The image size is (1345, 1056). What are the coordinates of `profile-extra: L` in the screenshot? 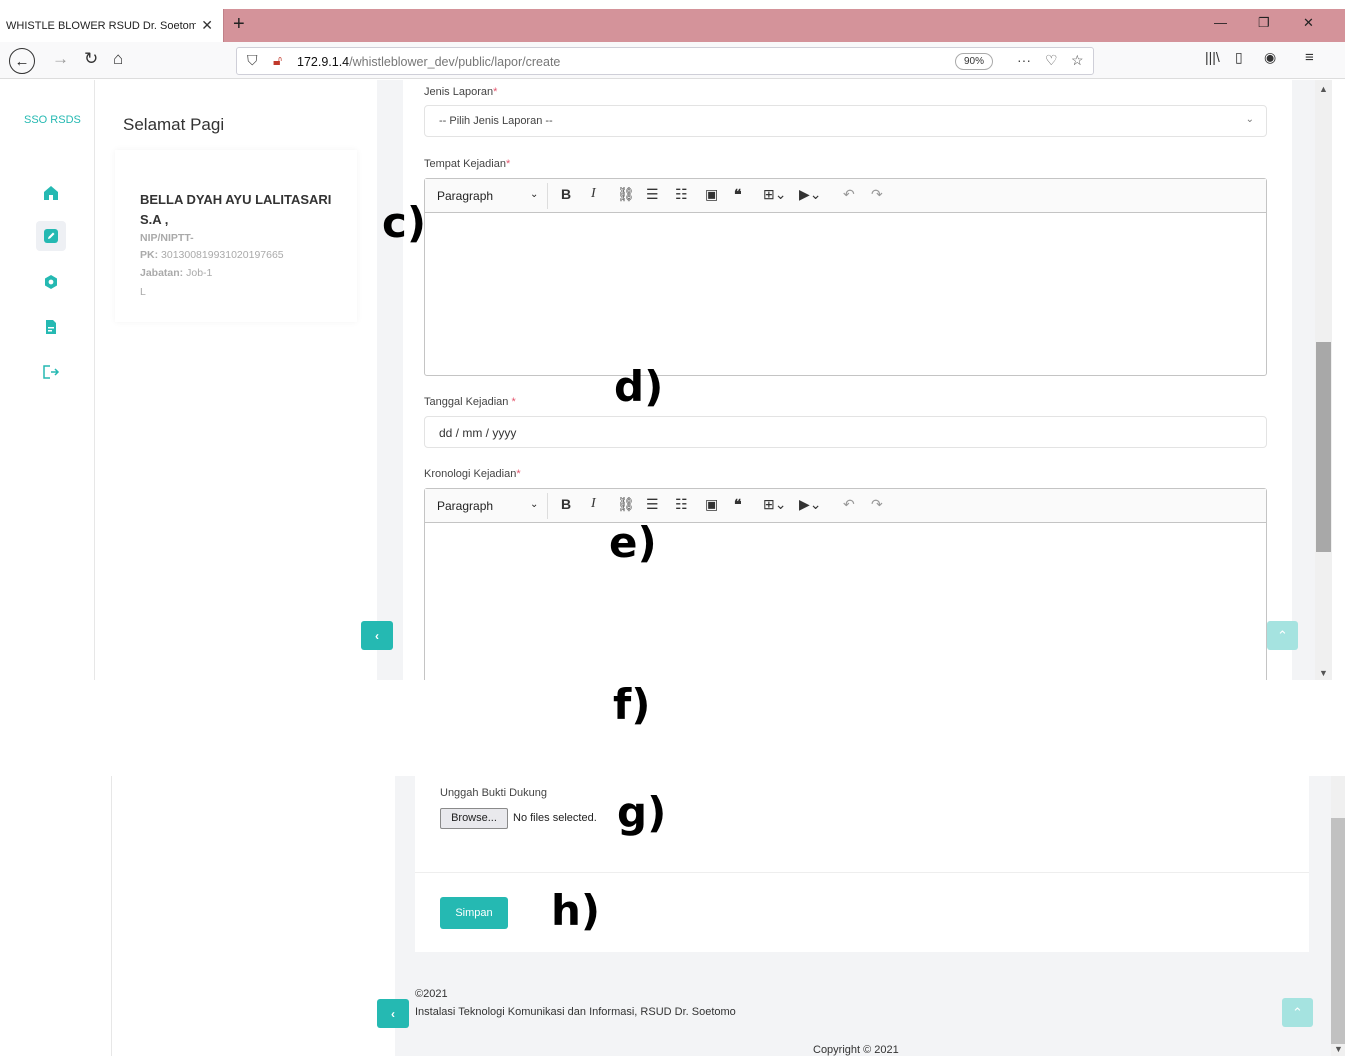 It's located at (143, 292).